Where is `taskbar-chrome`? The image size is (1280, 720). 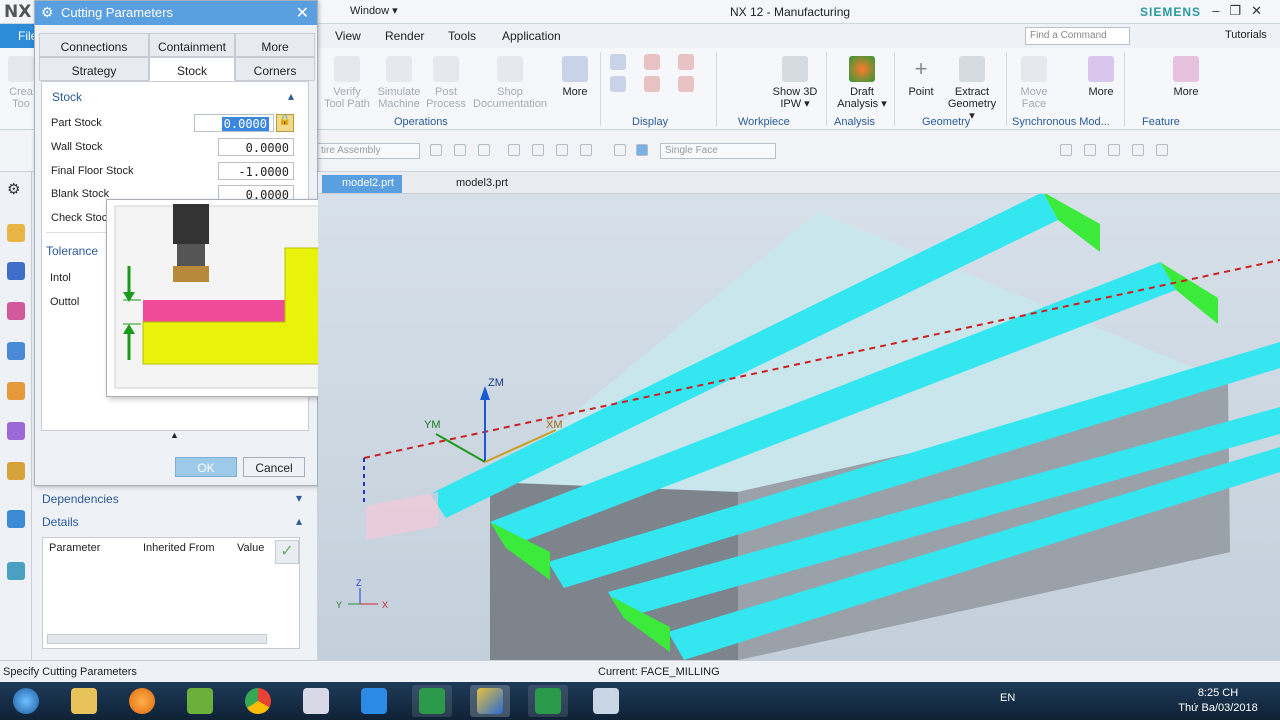
taskbar-chrome is located at coordinates (258, 701).